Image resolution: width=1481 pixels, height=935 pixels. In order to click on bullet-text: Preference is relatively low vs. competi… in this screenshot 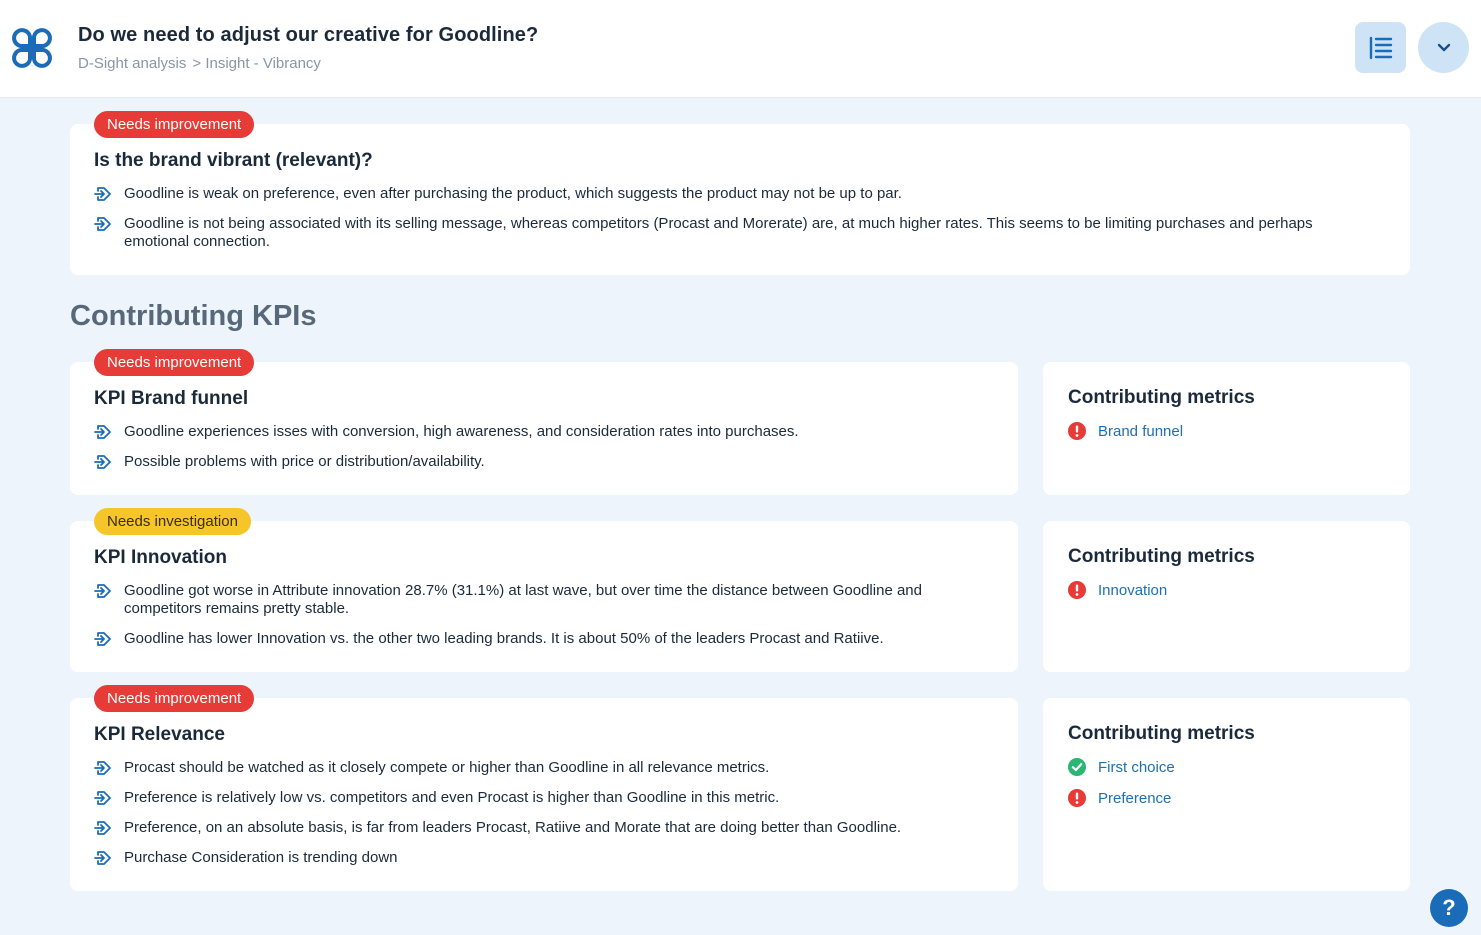, I will do `click(452, 797)`.